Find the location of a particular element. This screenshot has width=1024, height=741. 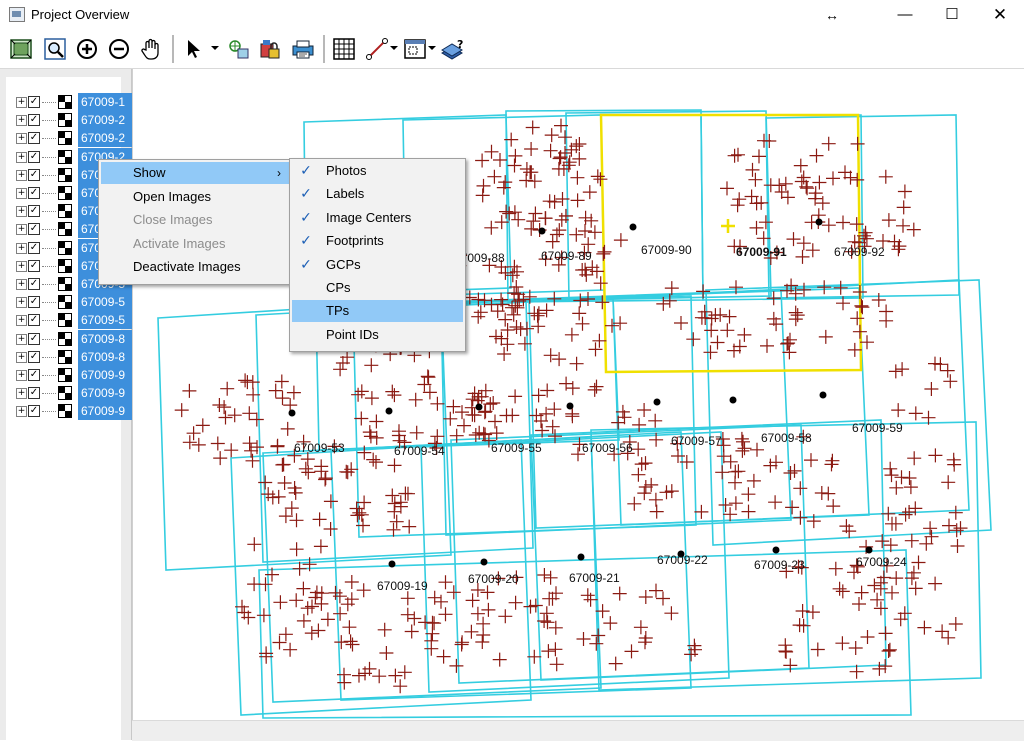

zoom-out-button is located at coordinates (119, 49).